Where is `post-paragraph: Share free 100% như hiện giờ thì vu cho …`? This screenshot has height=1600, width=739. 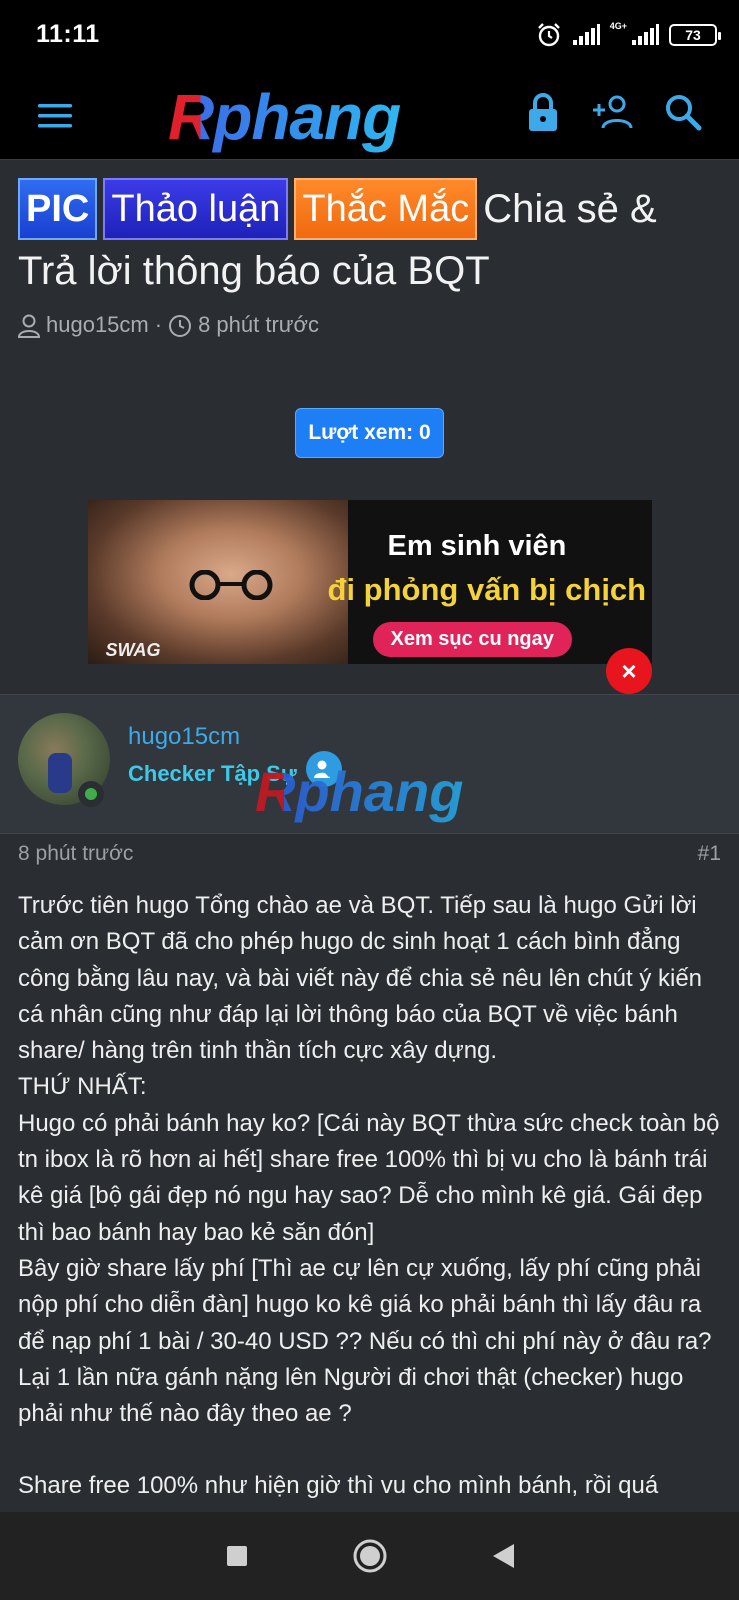 post-paragraph: Share free 100% như hiện giờ thì vu cho … is located at coordinates (338, 1486).